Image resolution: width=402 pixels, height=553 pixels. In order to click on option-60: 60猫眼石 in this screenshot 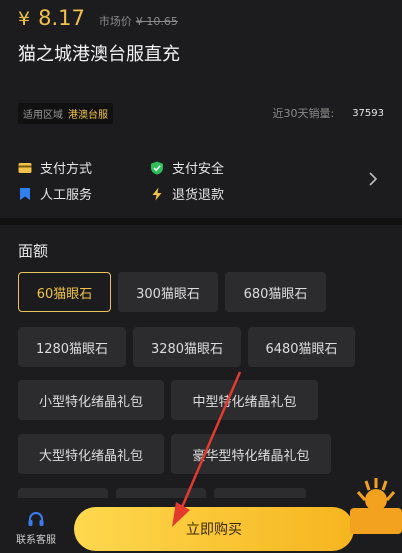, I will do `click(64, 292)`.